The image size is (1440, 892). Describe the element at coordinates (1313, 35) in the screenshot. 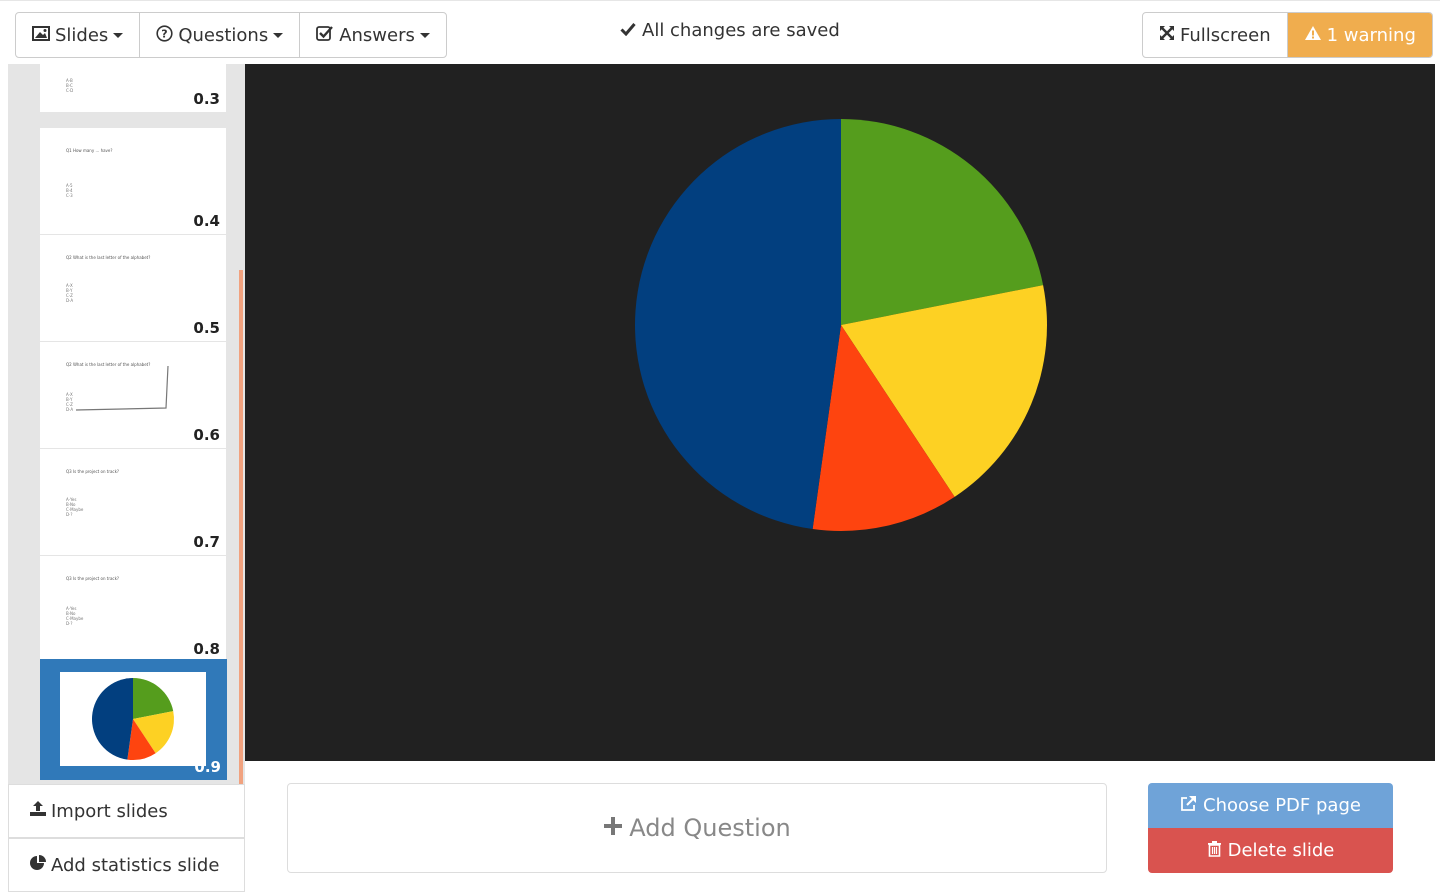

I see `warning-triangle-icon` at that location.